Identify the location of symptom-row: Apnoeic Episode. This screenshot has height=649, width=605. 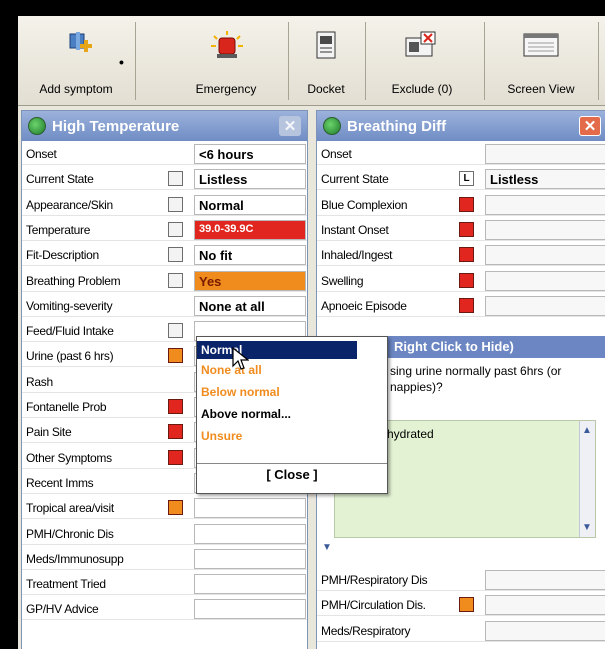
(461, 306).